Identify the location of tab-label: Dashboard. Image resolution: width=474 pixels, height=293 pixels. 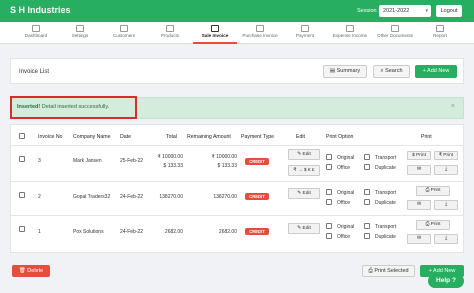
(36, 35).